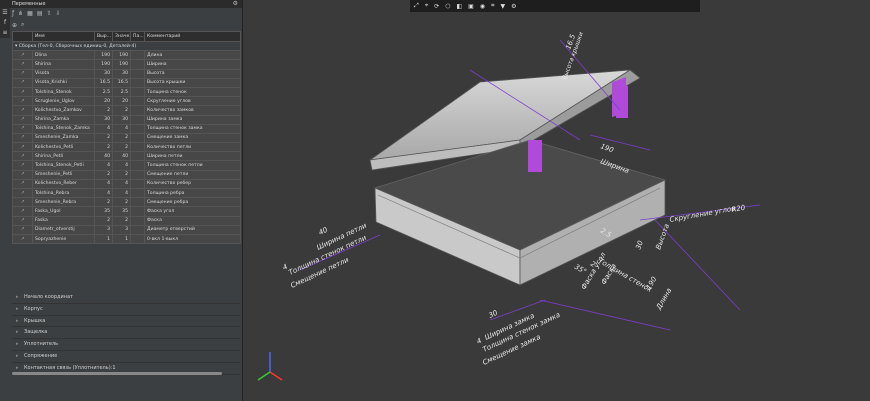 The image size is (870, 401). I want to click on cell-comment: Длина, so click(192, 55).